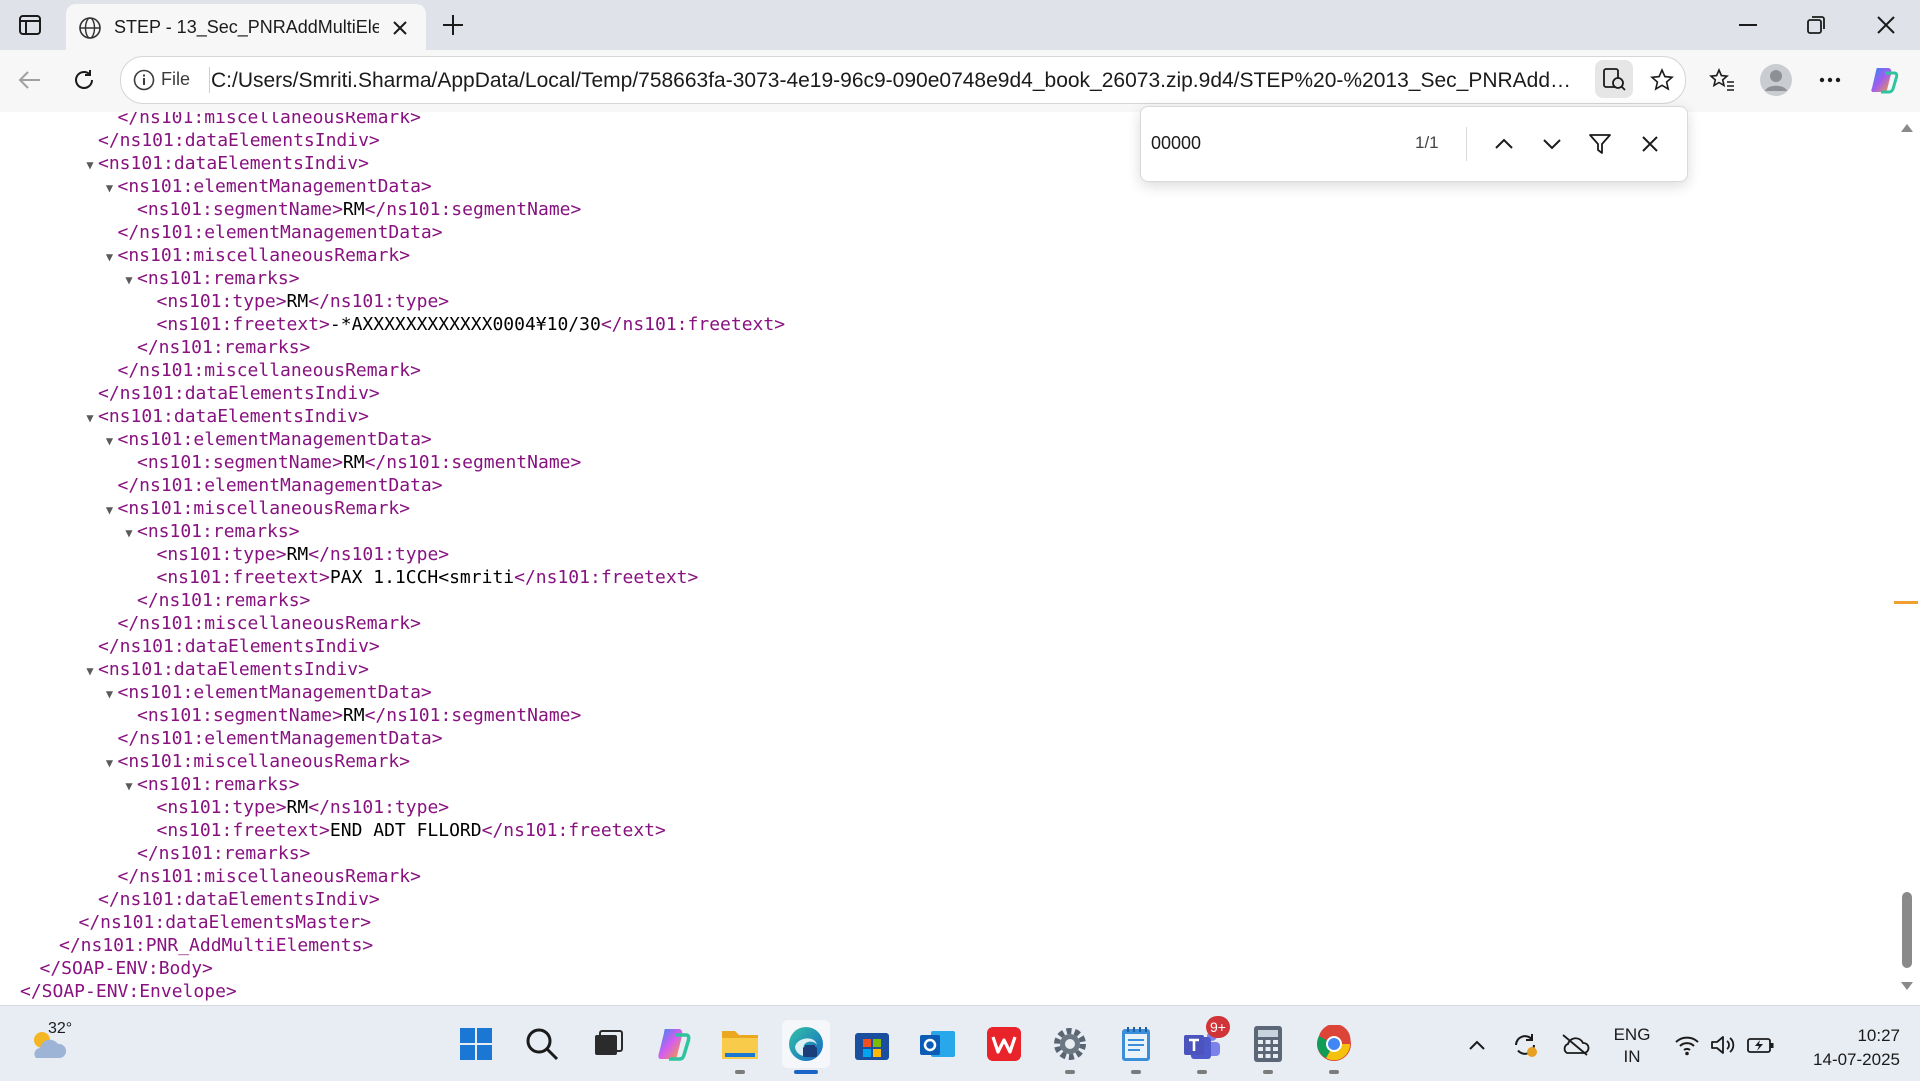 Image resolution: width=1920 pixels, height=1081 pixels. I want to click on taskbar-settings-app, so click(1070, 1047).